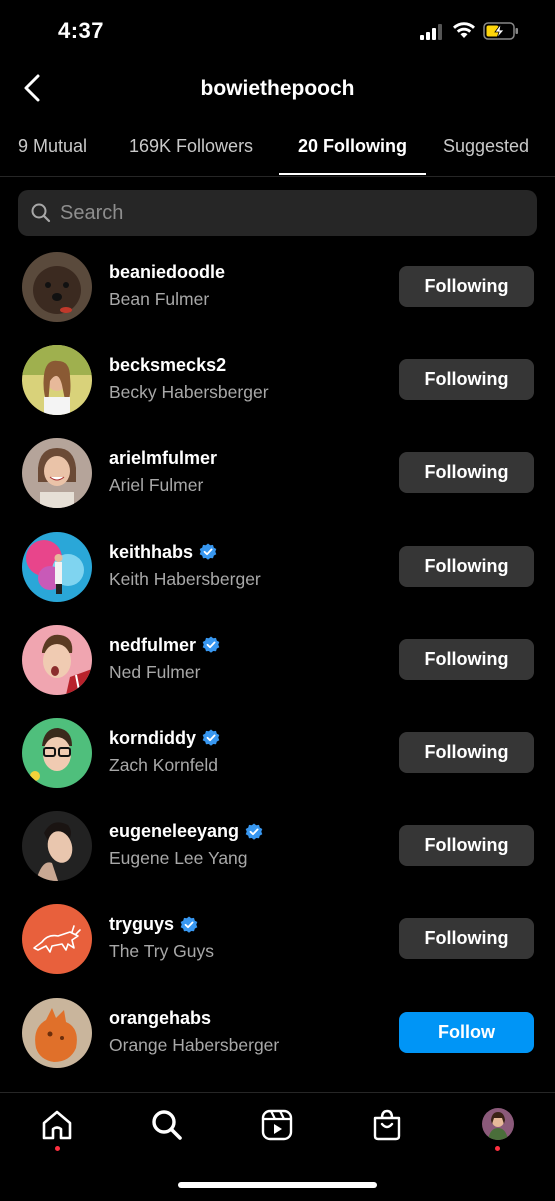 Image resolution: width=555 pixels, height=1201 pixels. I want to click on username: keithhabs, so click(185, 552).